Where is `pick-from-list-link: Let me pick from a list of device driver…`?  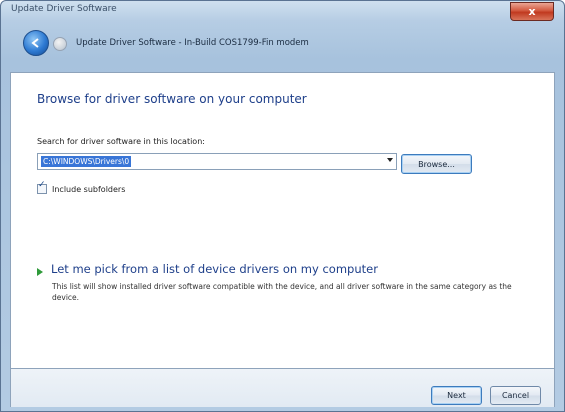 pick-from-list-link: Let me pick from a list of device driver… is located at coordinates (214, 269).